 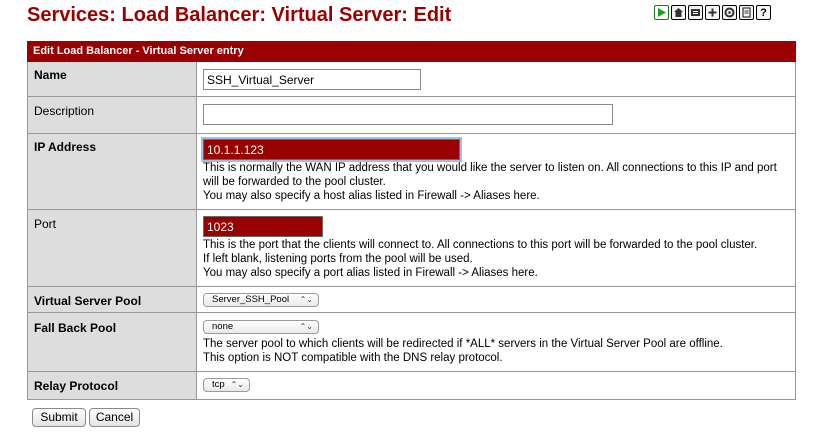 I want to click on home-icon, so click(x=678, y=12).